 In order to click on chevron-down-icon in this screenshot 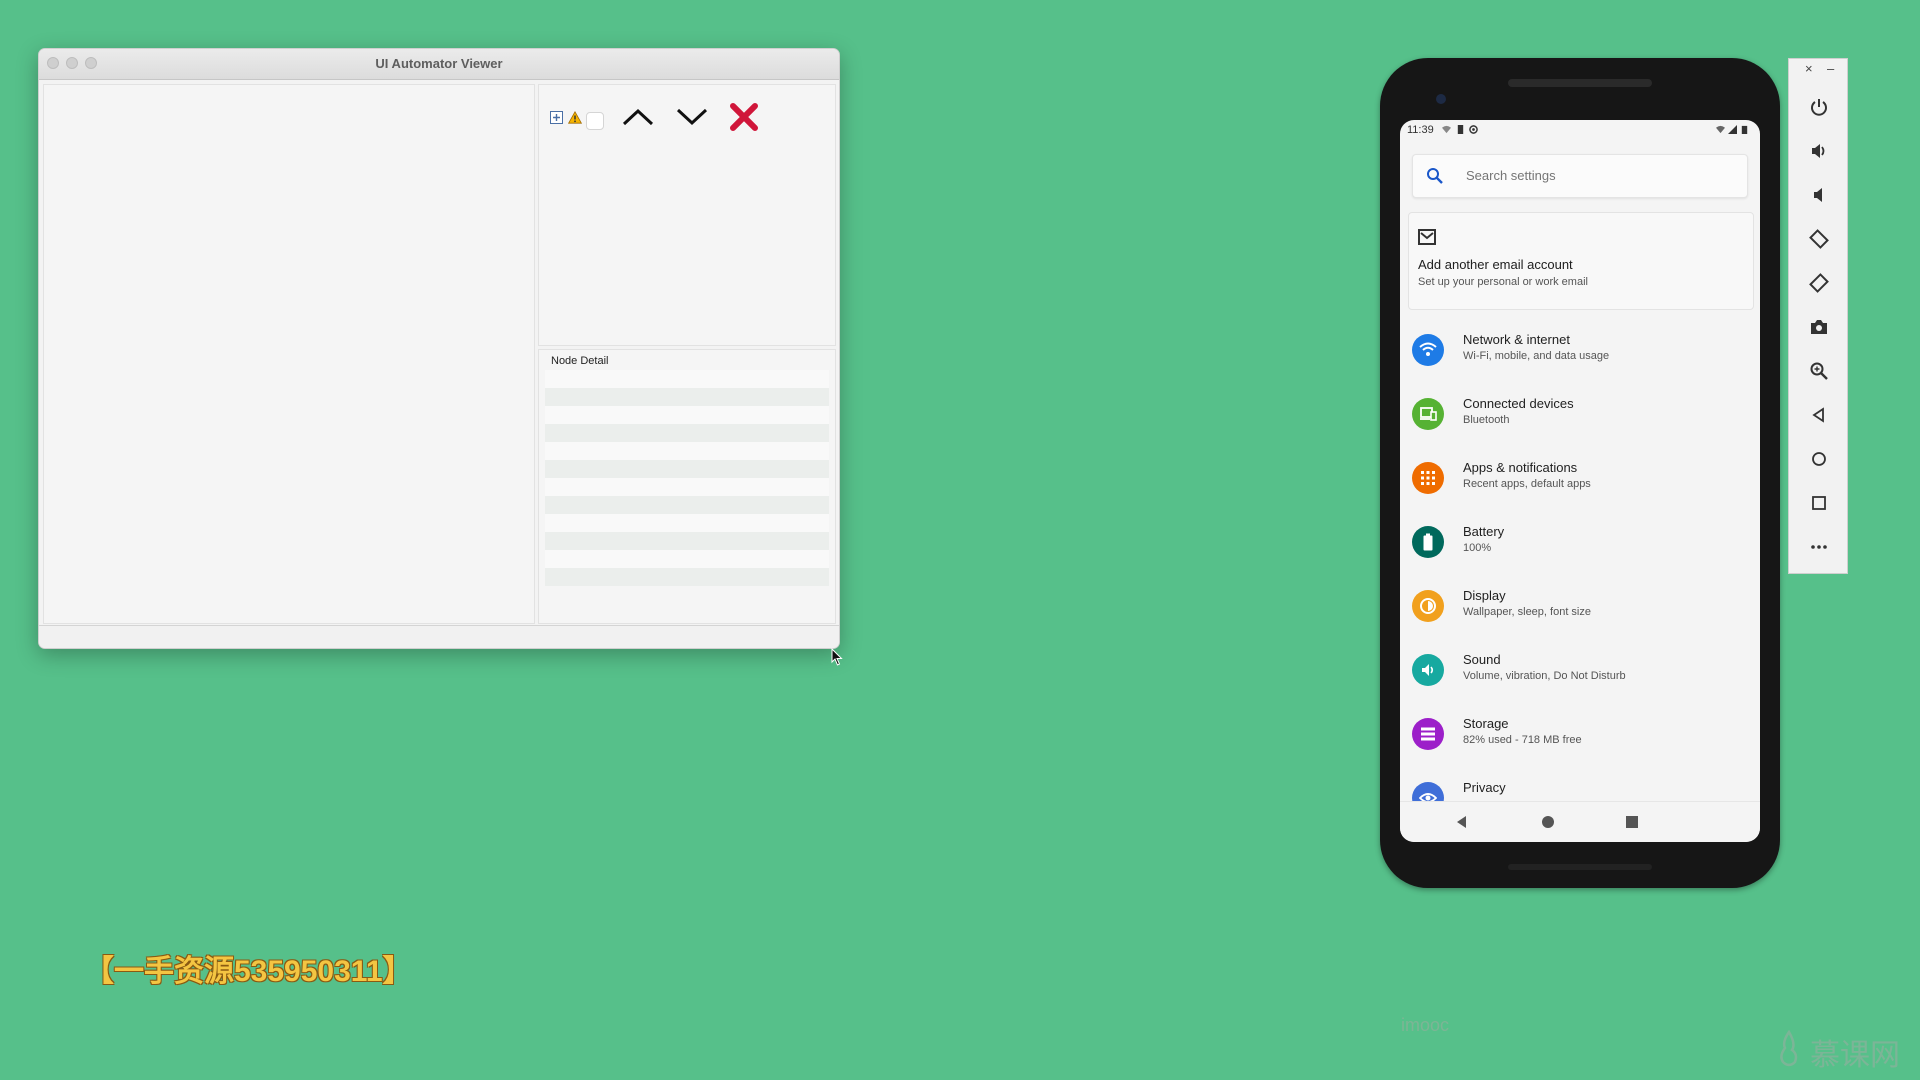, I will do `click(692, 117)`.